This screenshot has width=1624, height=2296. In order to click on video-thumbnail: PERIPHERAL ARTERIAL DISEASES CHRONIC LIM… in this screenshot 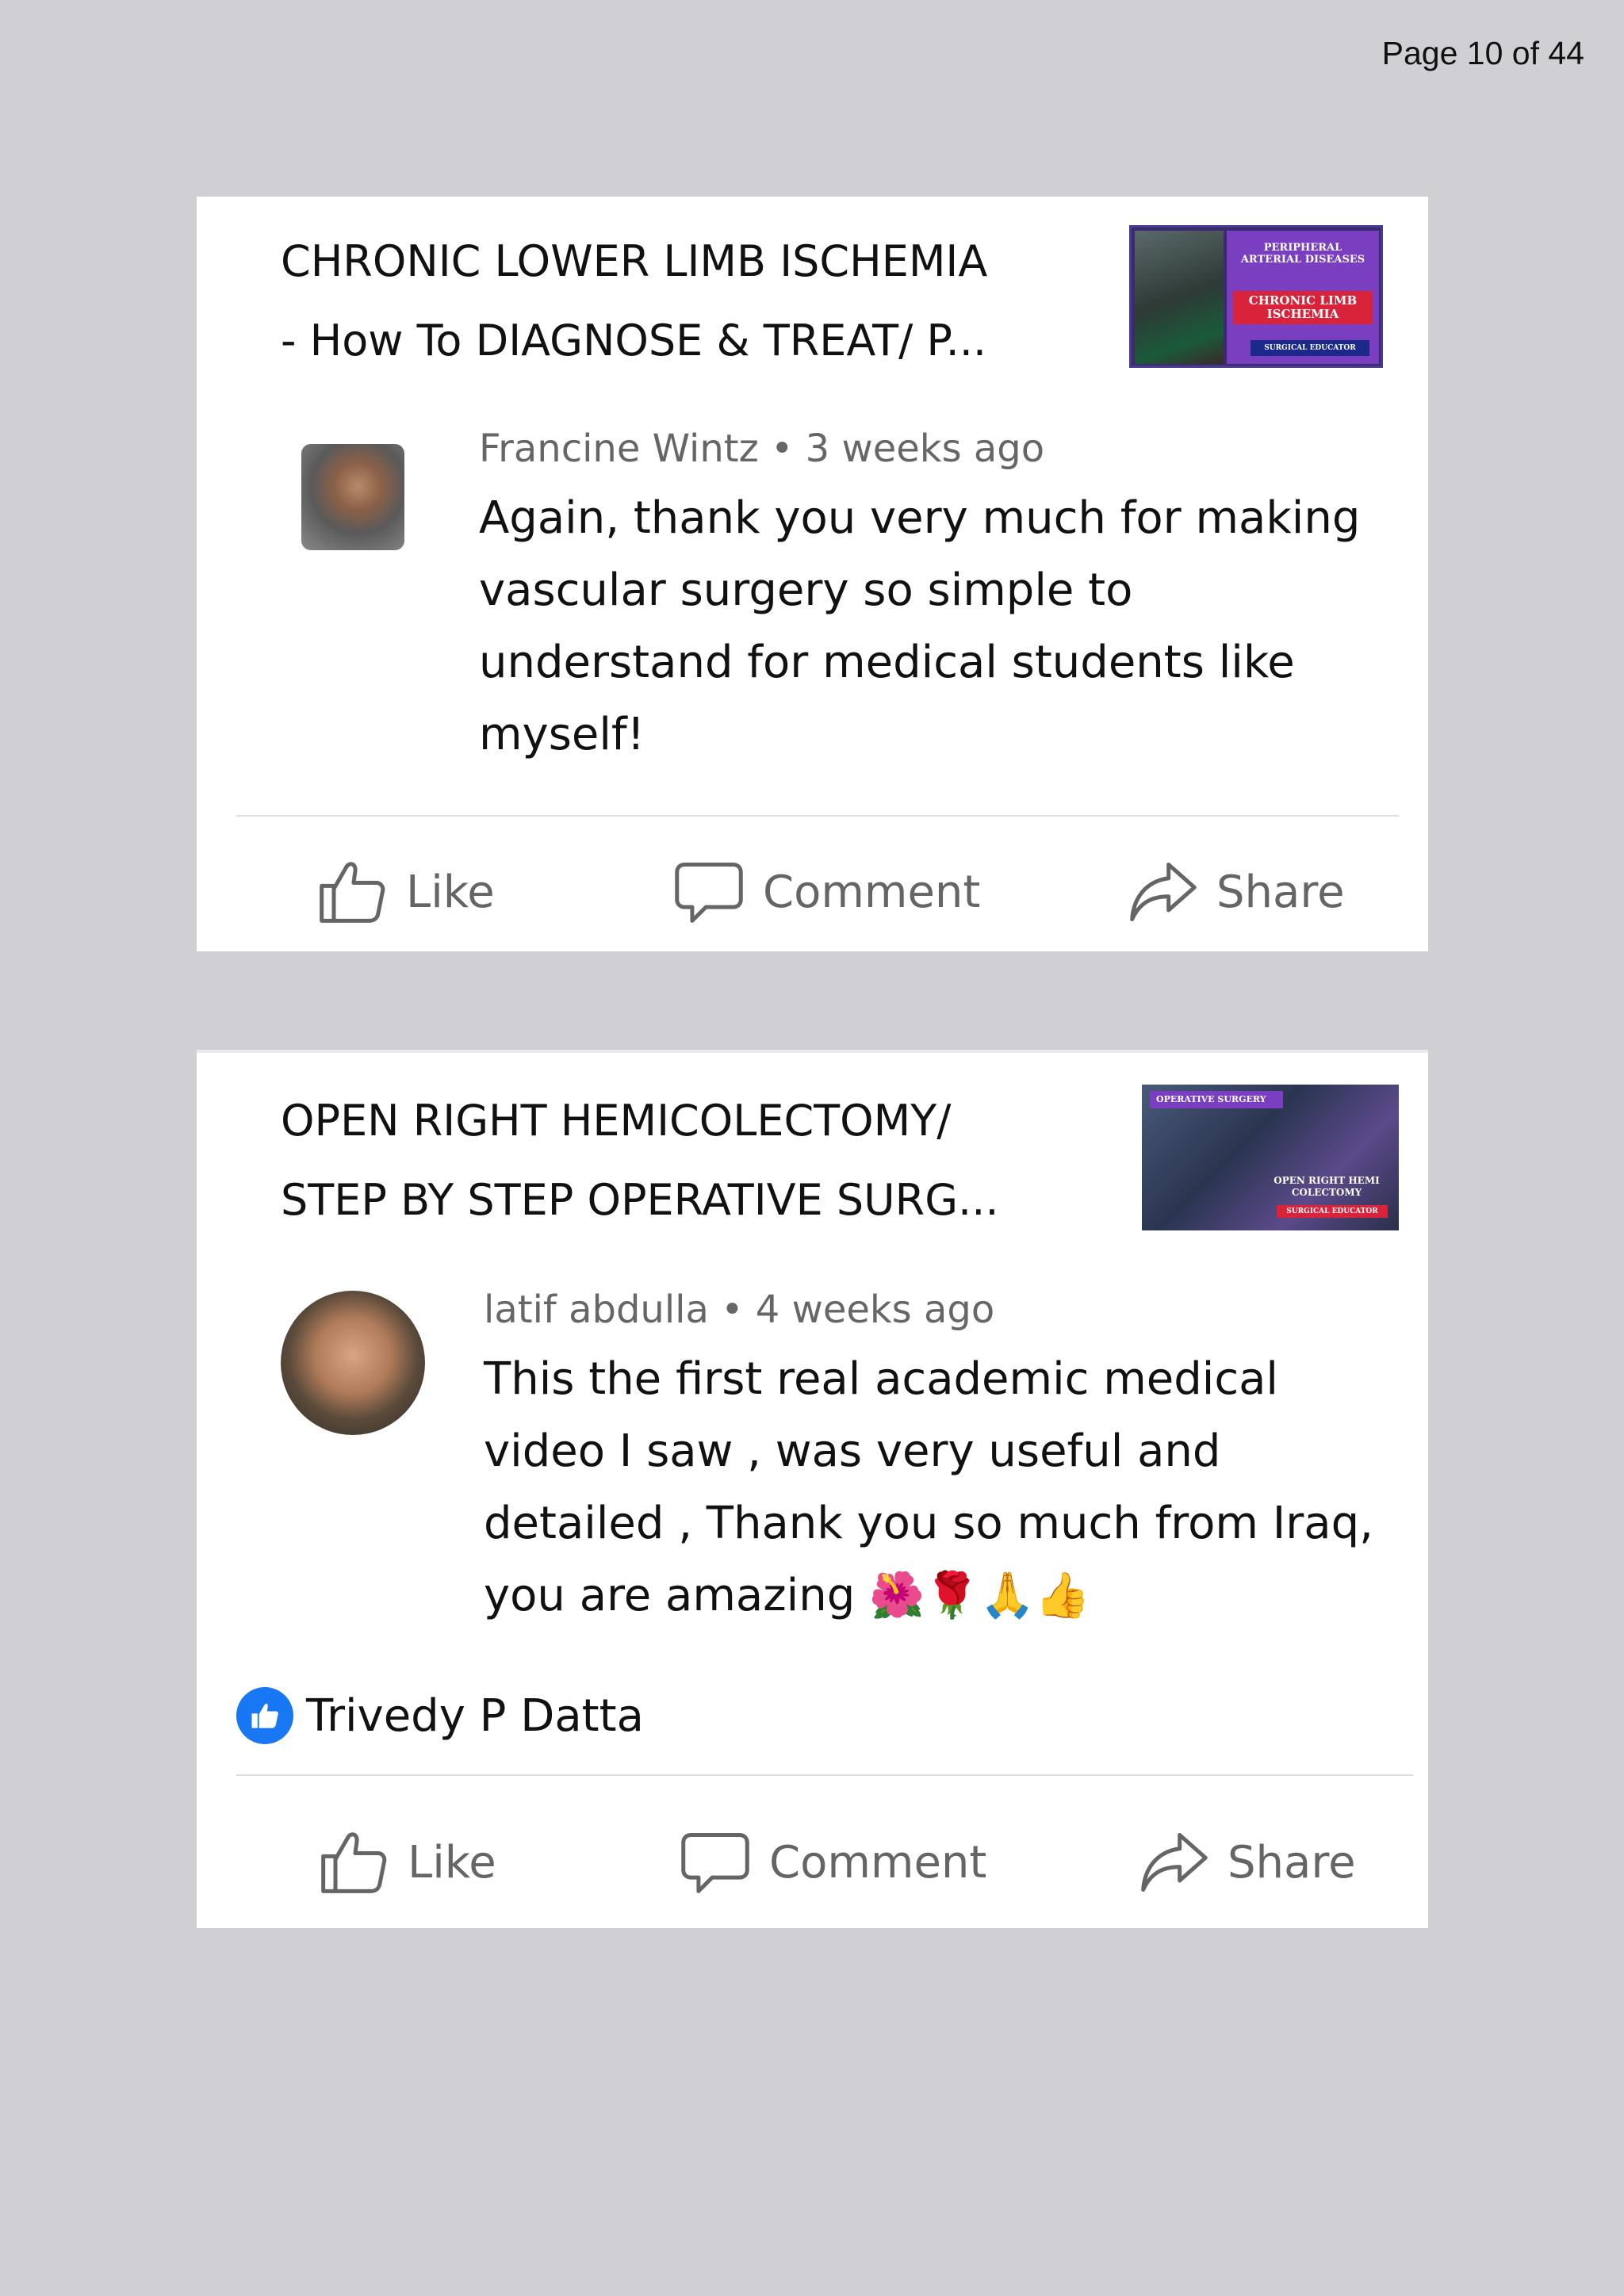, I will do `click(1256, 297)`.